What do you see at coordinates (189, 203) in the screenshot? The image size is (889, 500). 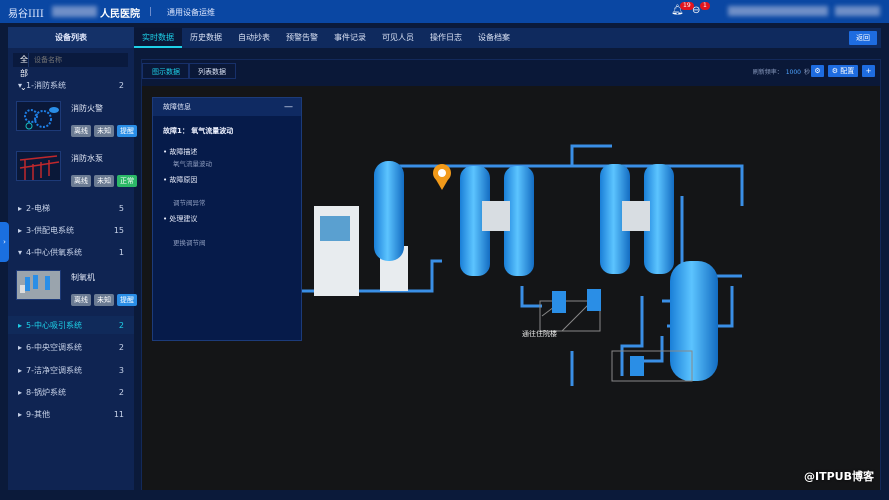 I see `fault-section-value: 调节阀异常` at bounding box center [189, 203].